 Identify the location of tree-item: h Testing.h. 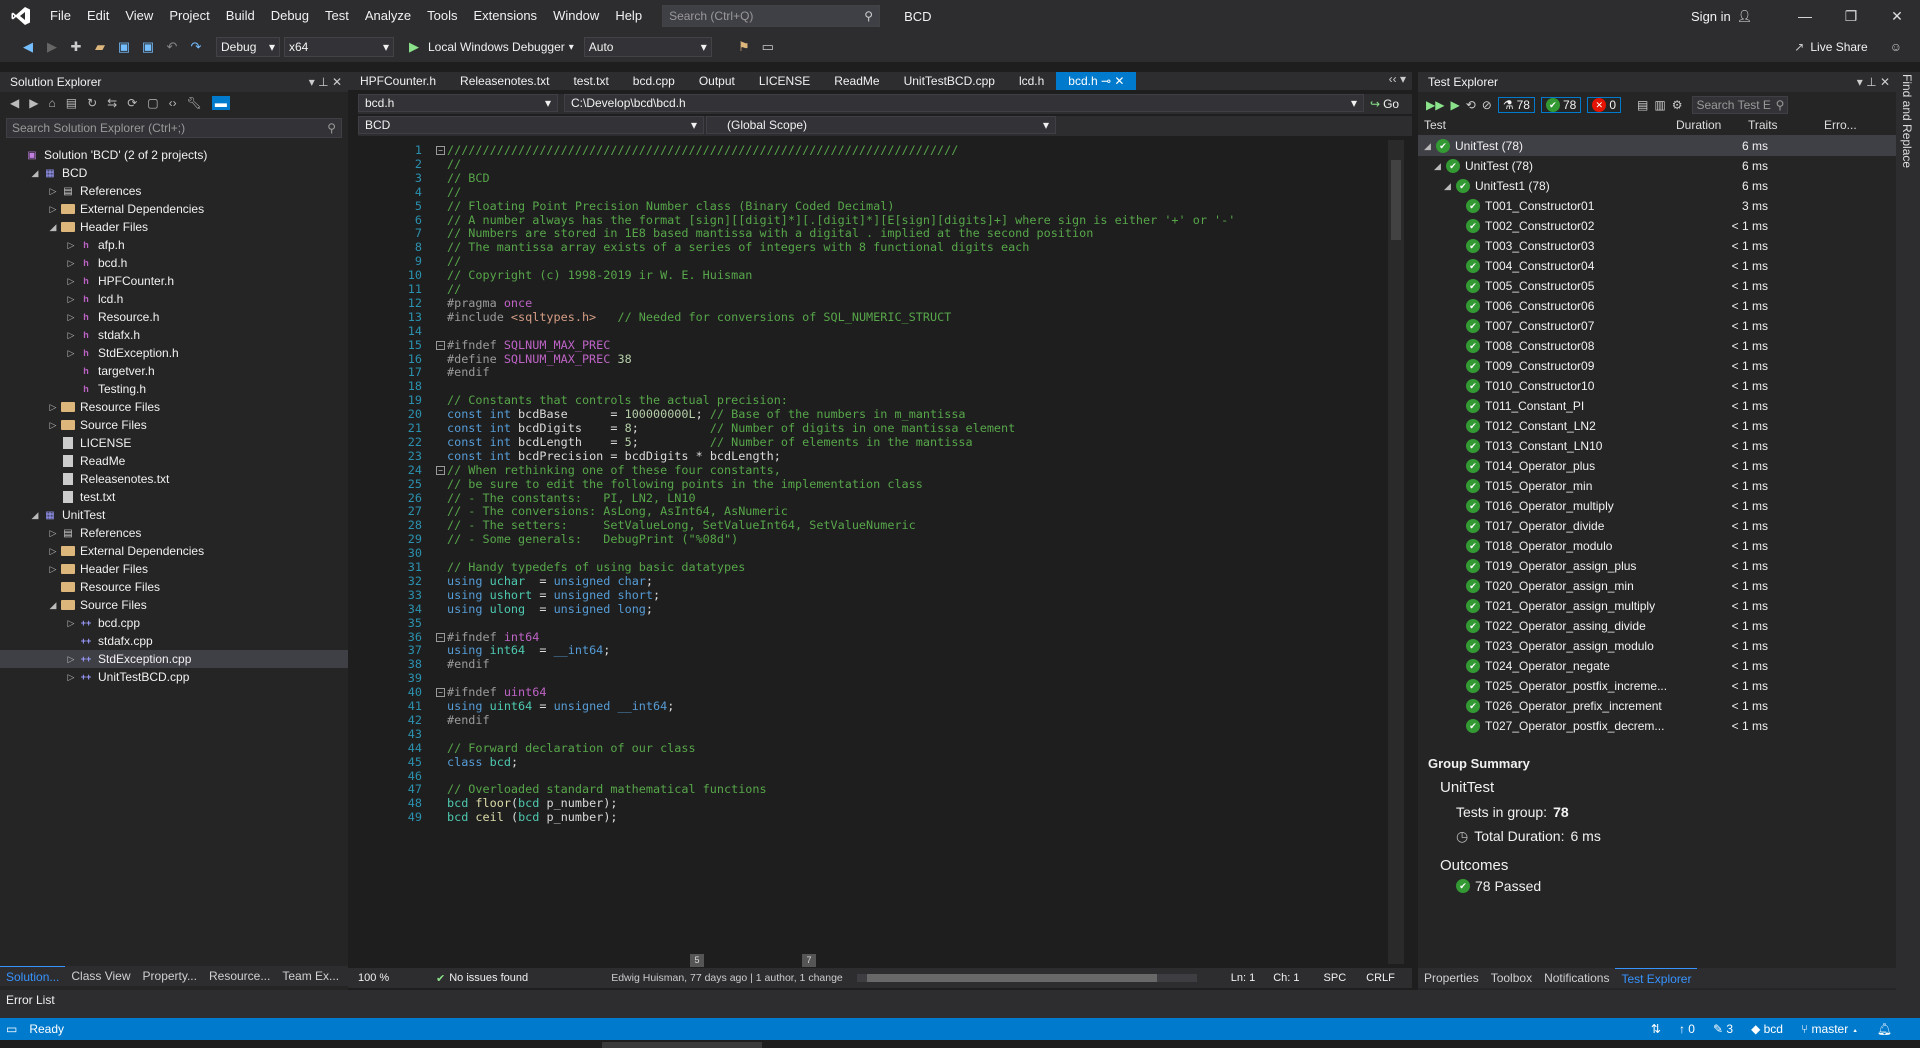
(174, 389).